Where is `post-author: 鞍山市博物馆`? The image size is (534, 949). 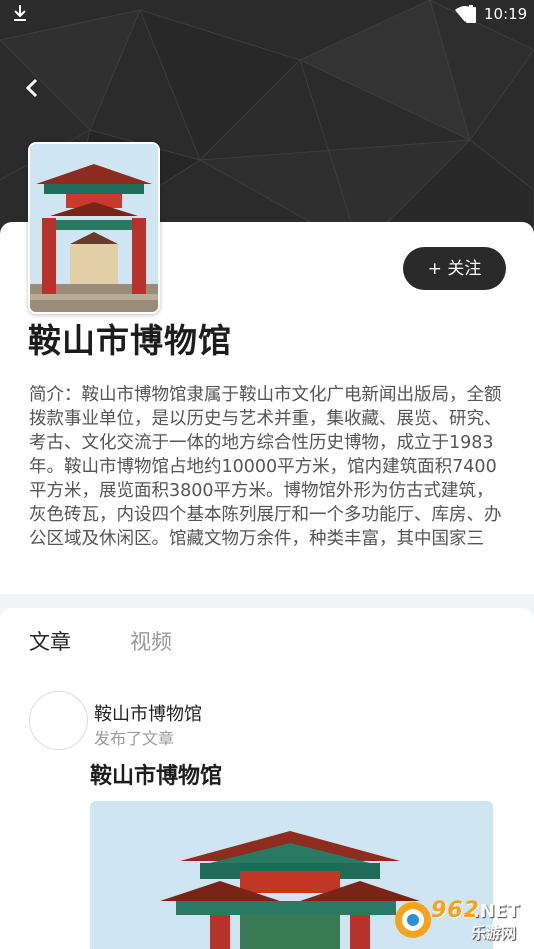
post-author: 鞍山市博物馆 is located at coordinates (148, 713).